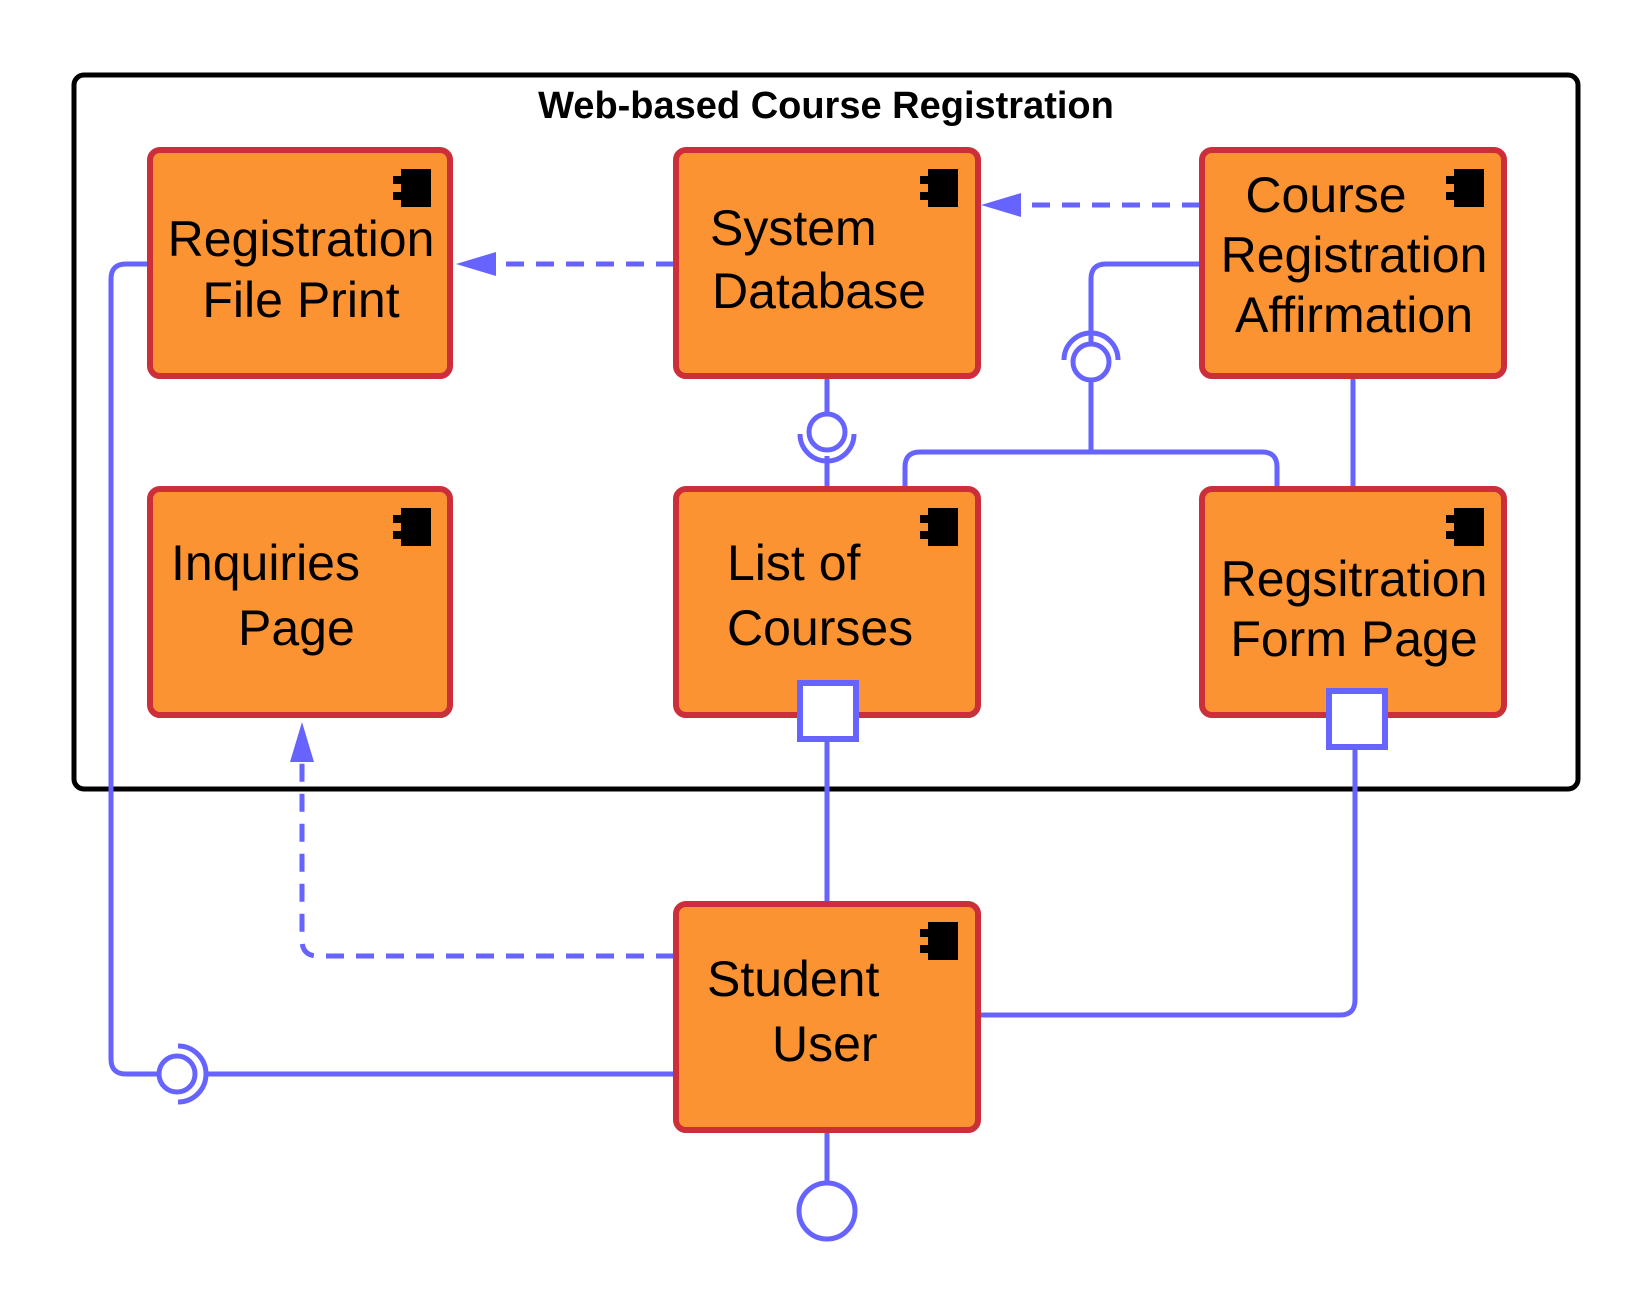 This screenshot has width=1650, height=1311. I want to click on provided-interface-ball-affirmation, so click(1091, 362).